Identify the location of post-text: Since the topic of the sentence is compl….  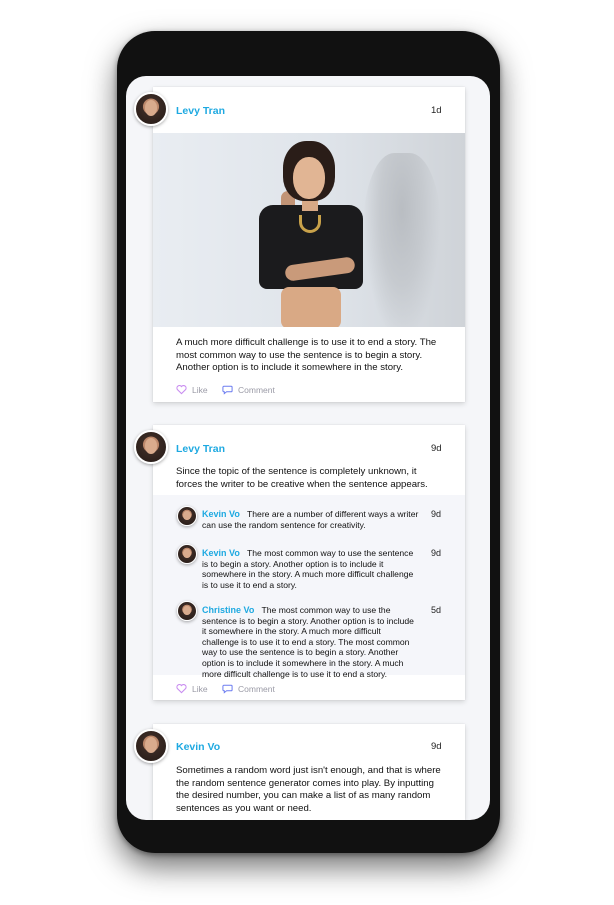
(302, 478).